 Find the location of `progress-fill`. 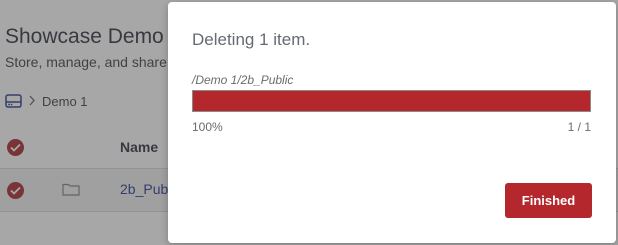

progress-fill is located at coordinates (391, 101).